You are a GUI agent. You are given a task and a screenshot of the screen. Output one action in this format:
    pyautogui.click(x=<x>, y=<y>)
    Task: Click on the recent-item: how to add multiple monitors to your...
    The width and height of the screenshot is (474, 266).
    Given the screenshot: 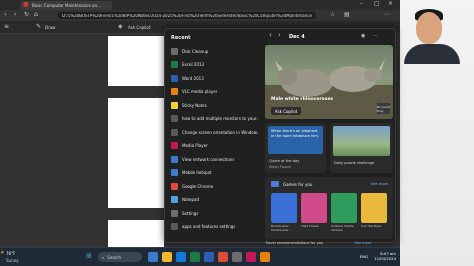 What is the action you would take?
    pyautogui.click(x=215, y=119)
    